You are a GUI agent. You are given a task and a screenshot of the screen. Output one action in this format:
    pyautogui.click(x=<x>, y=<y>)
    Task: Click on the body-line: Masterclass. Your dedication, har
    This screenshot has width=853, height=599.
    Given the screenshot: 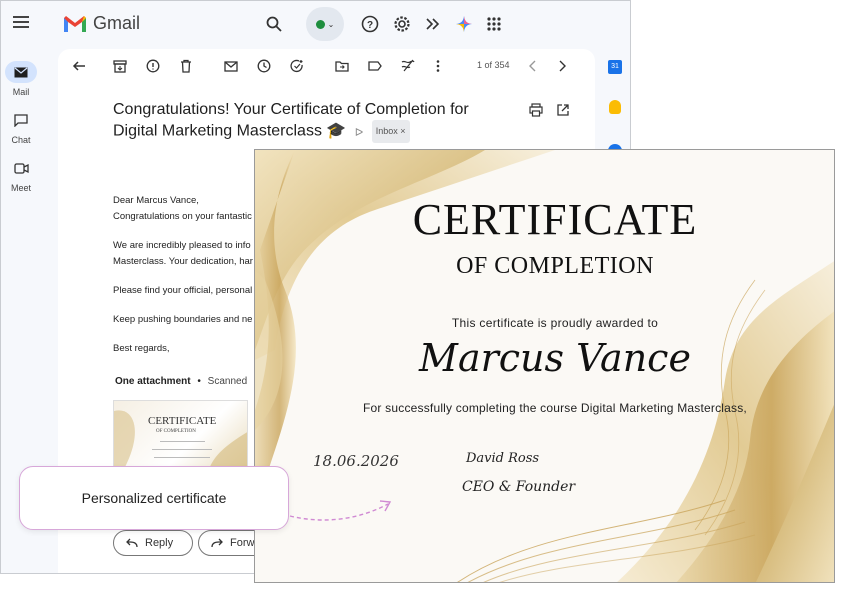 What is the action you would take?
    pyautogui.click(x=183, y=261)
    